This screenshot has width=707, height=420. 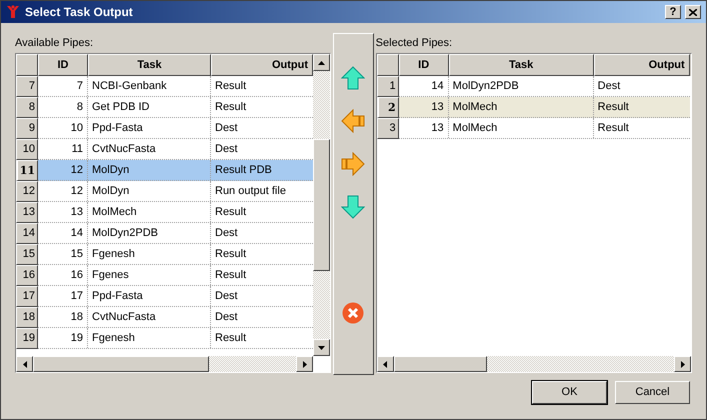 I want to click on vertical-scrollbar, so click(x=321, y=205).